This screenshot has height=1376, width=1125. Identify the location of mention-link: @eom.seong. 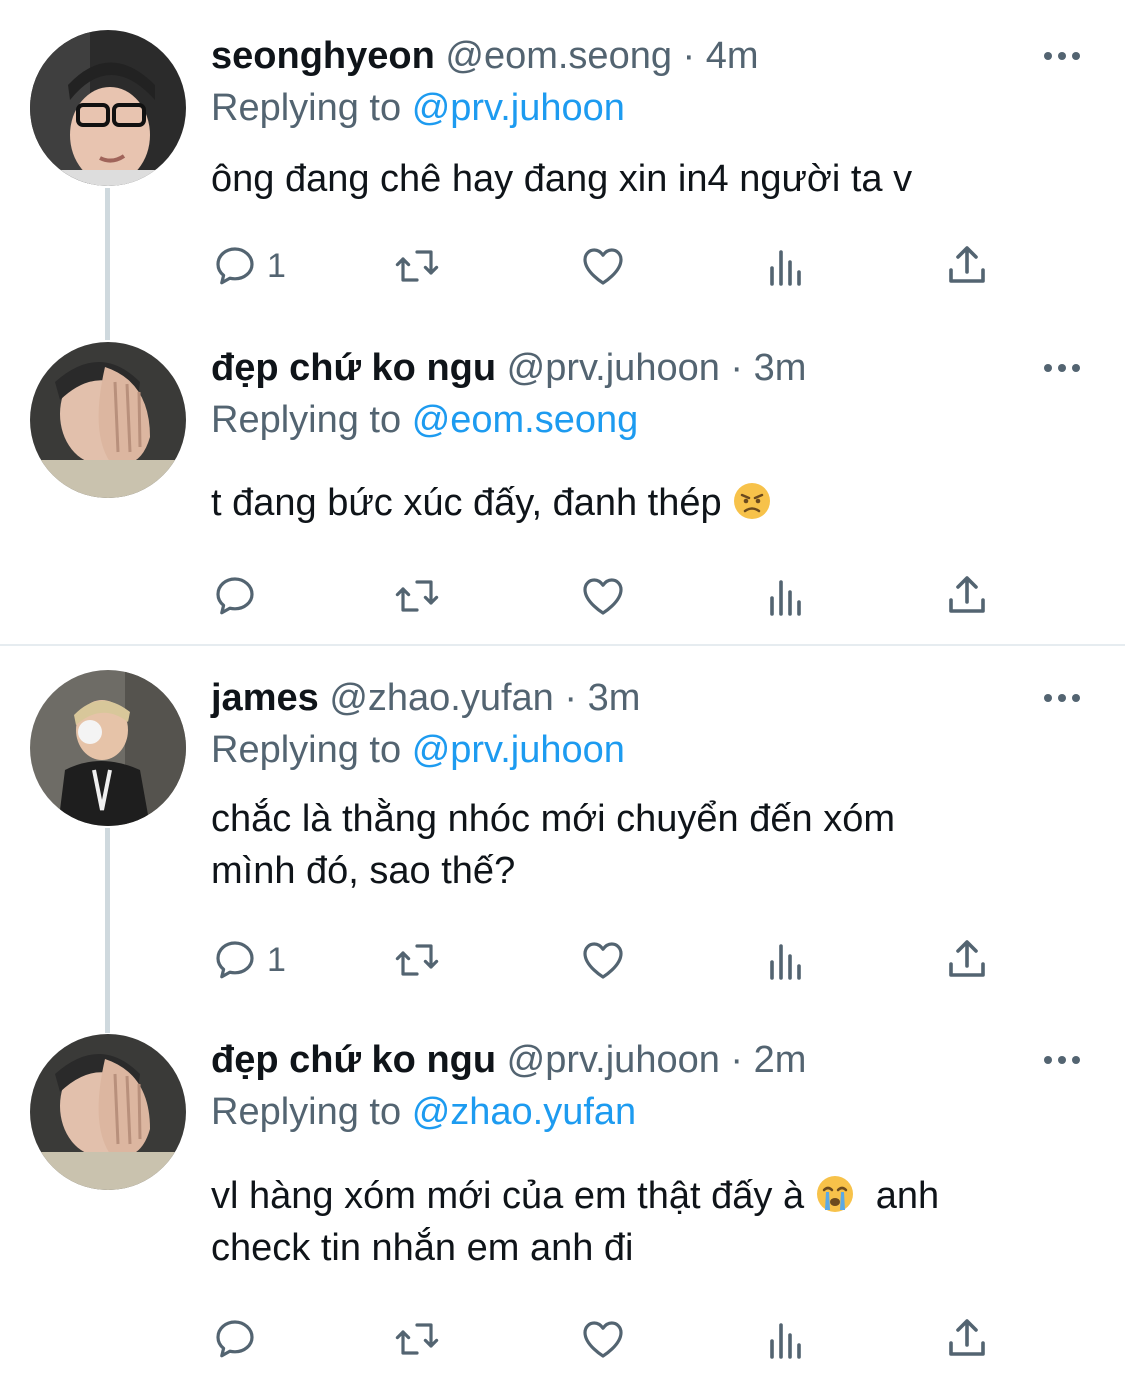
(525, 420).